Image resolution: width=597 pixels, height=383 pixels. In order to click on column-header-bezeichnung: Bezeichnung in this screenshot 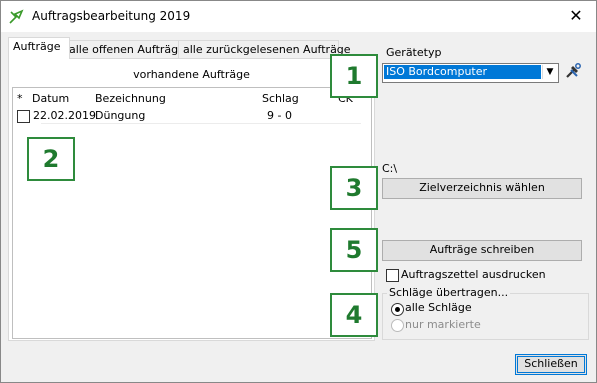, I will do `click(130, 98)`.